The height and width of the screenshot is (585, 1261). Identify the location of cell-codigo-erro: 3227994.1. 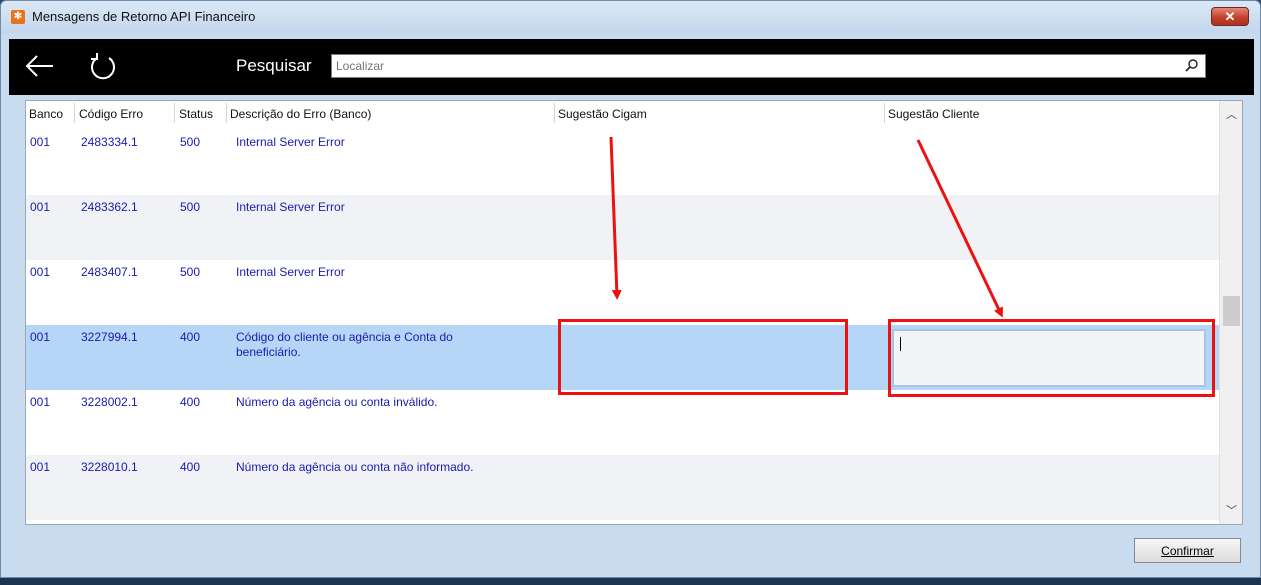
(109, 337).